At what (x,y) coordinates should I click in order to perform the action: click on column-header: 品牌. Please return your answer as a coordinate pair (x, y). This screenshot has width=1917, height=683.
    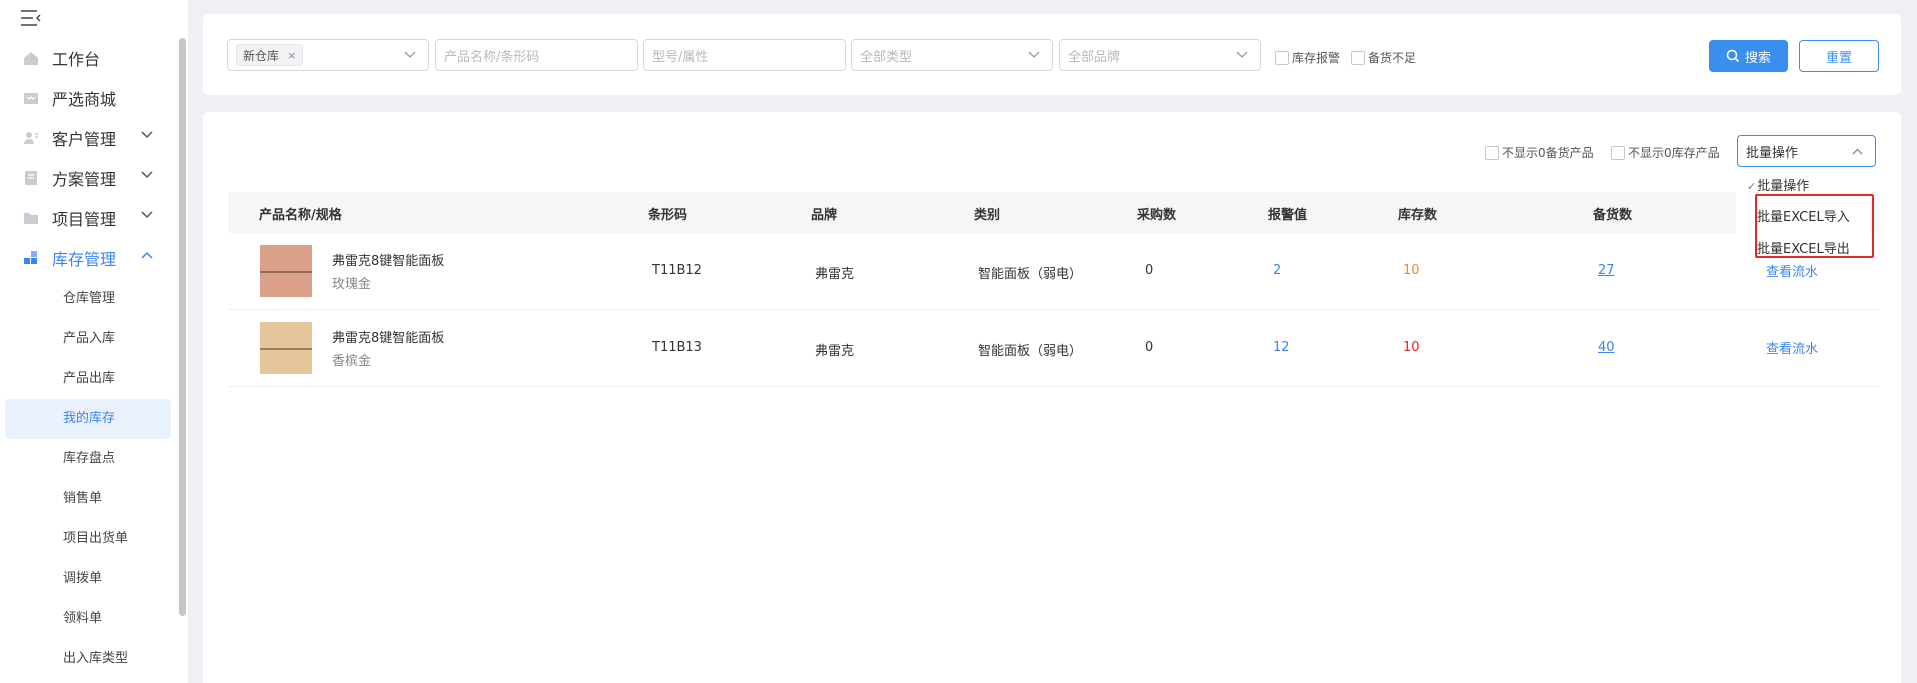
    Looking at the image, I should click on (824, 215).